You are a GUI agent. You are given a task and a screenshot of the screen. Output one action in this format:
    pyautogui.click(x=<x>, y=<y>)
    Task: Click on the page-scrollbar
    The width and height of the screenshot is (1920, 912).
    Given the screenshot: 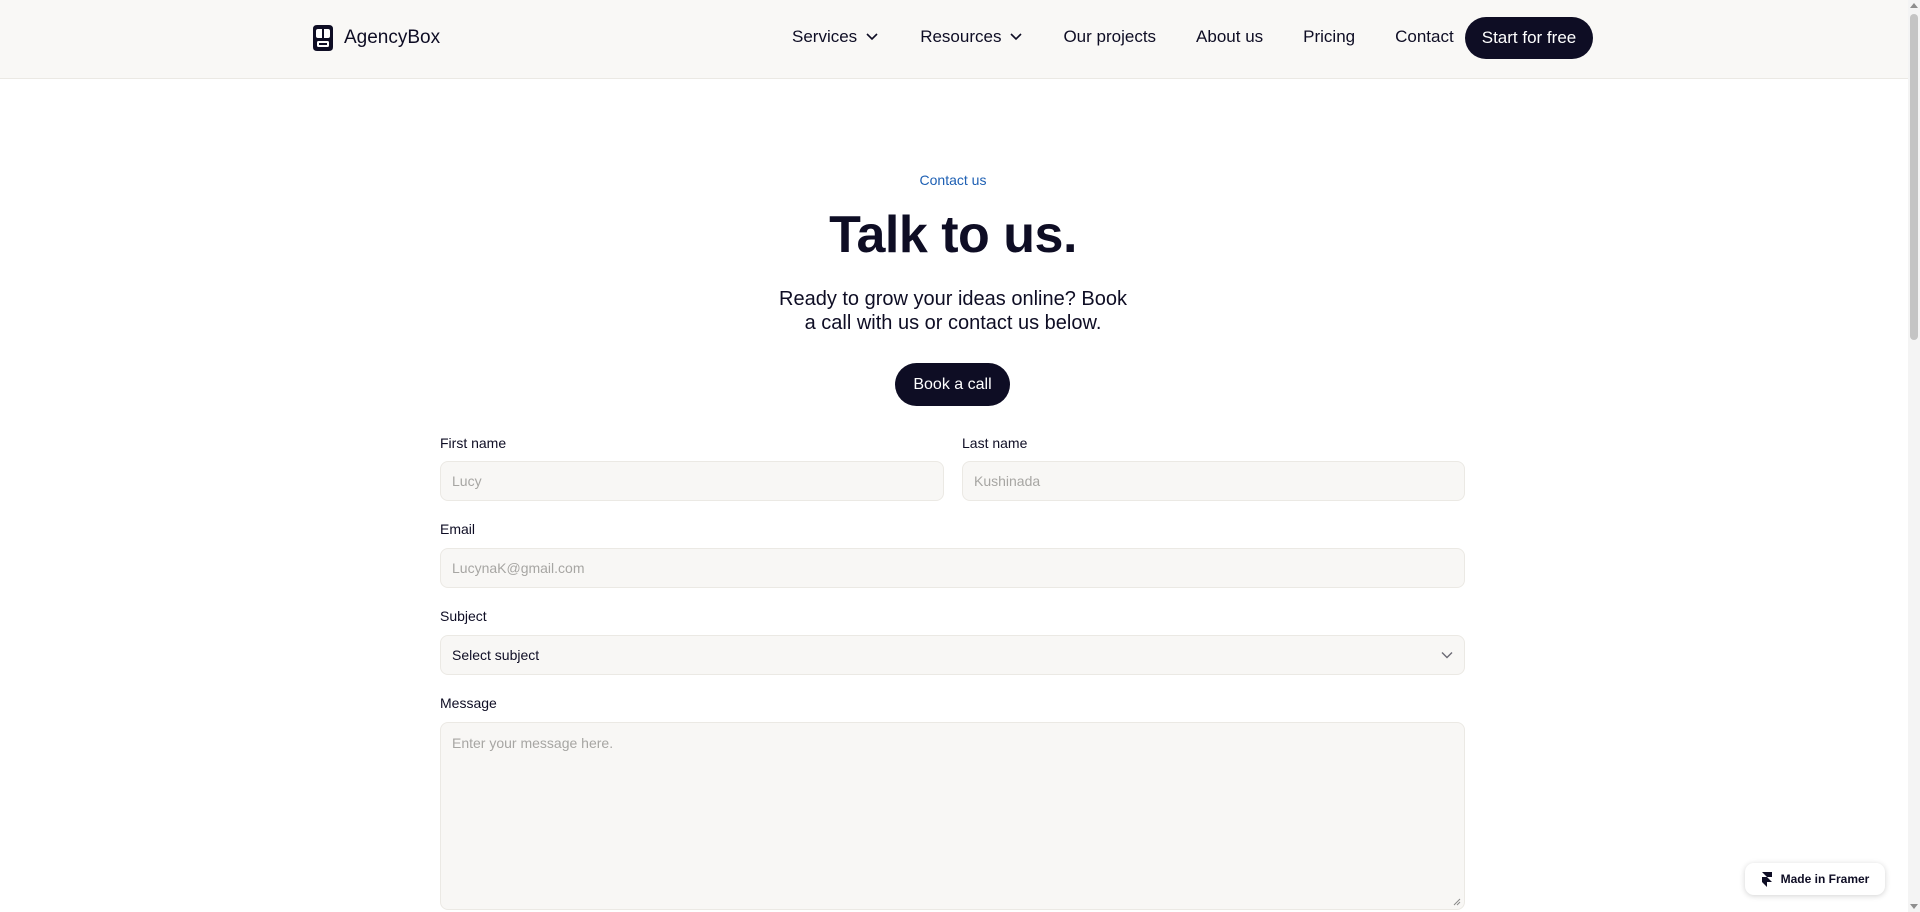 What is the action you would take?
    pyautogui.click(x=1914, y=456)
    